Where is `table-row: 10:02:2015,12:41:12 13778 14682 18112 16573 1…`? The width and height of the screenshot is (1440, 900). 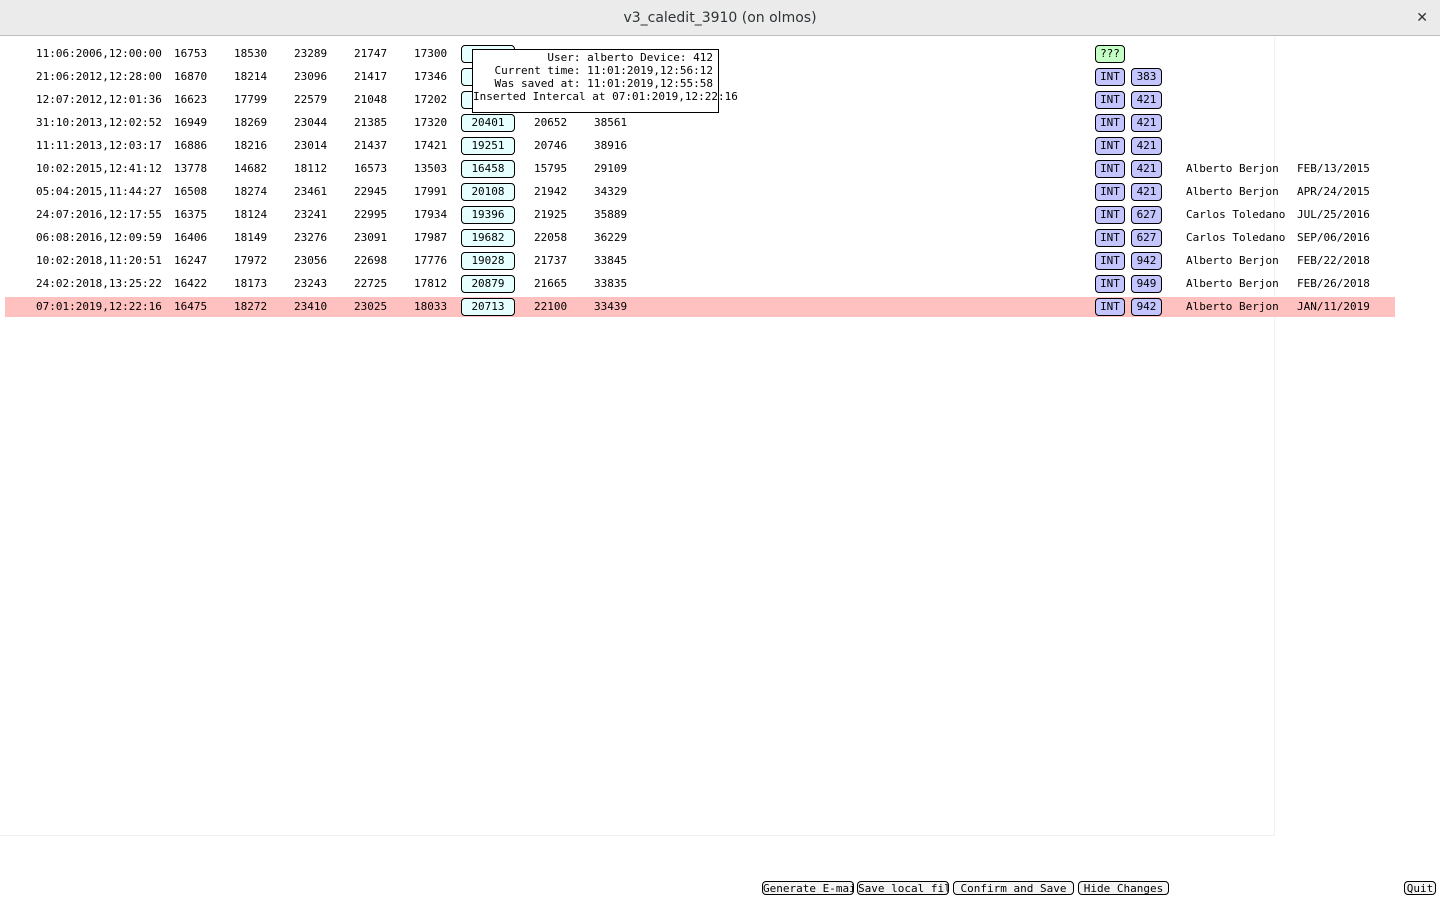
table-row: 10:02:2015,12:41:12 13778 14682 18112 16573 1… is located at coordinates (700, 169).